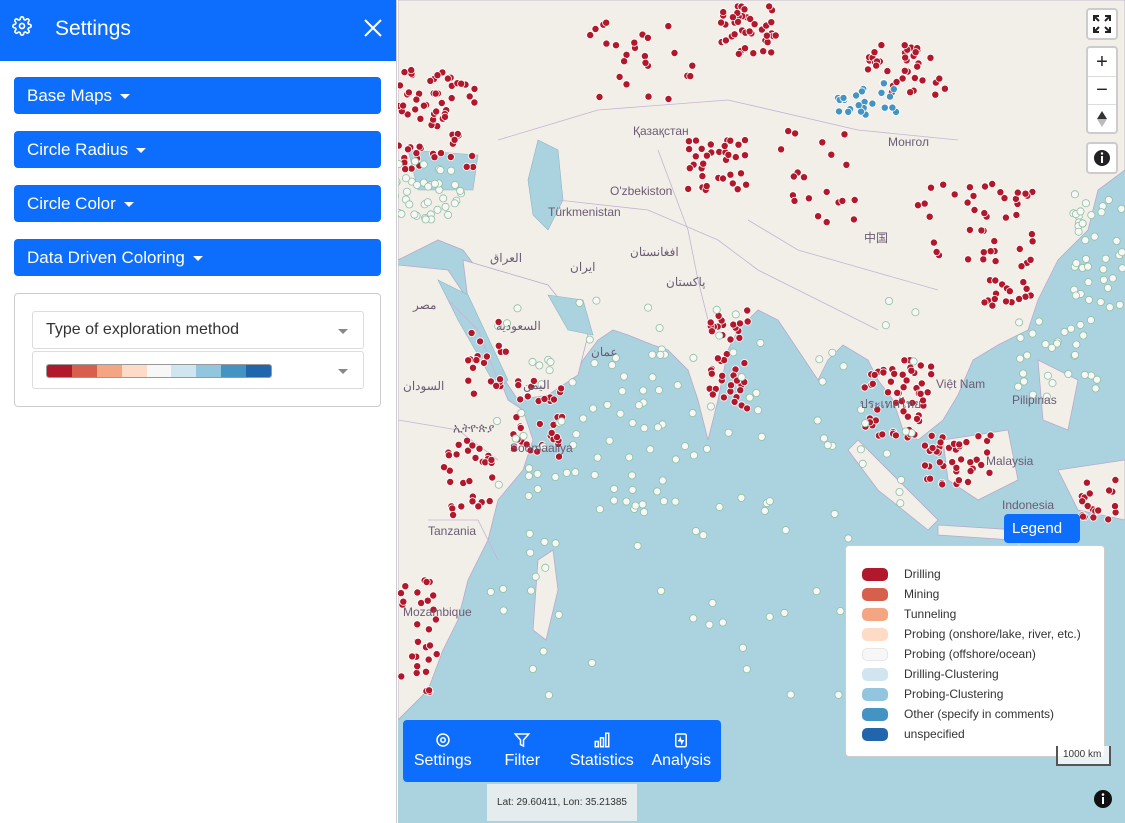 Image resolution: width=1125 pixels, height=823 pixels. Describe the element at coordinates (443, 751) in the screenshot. I see `settings-button: Settings` at that location.